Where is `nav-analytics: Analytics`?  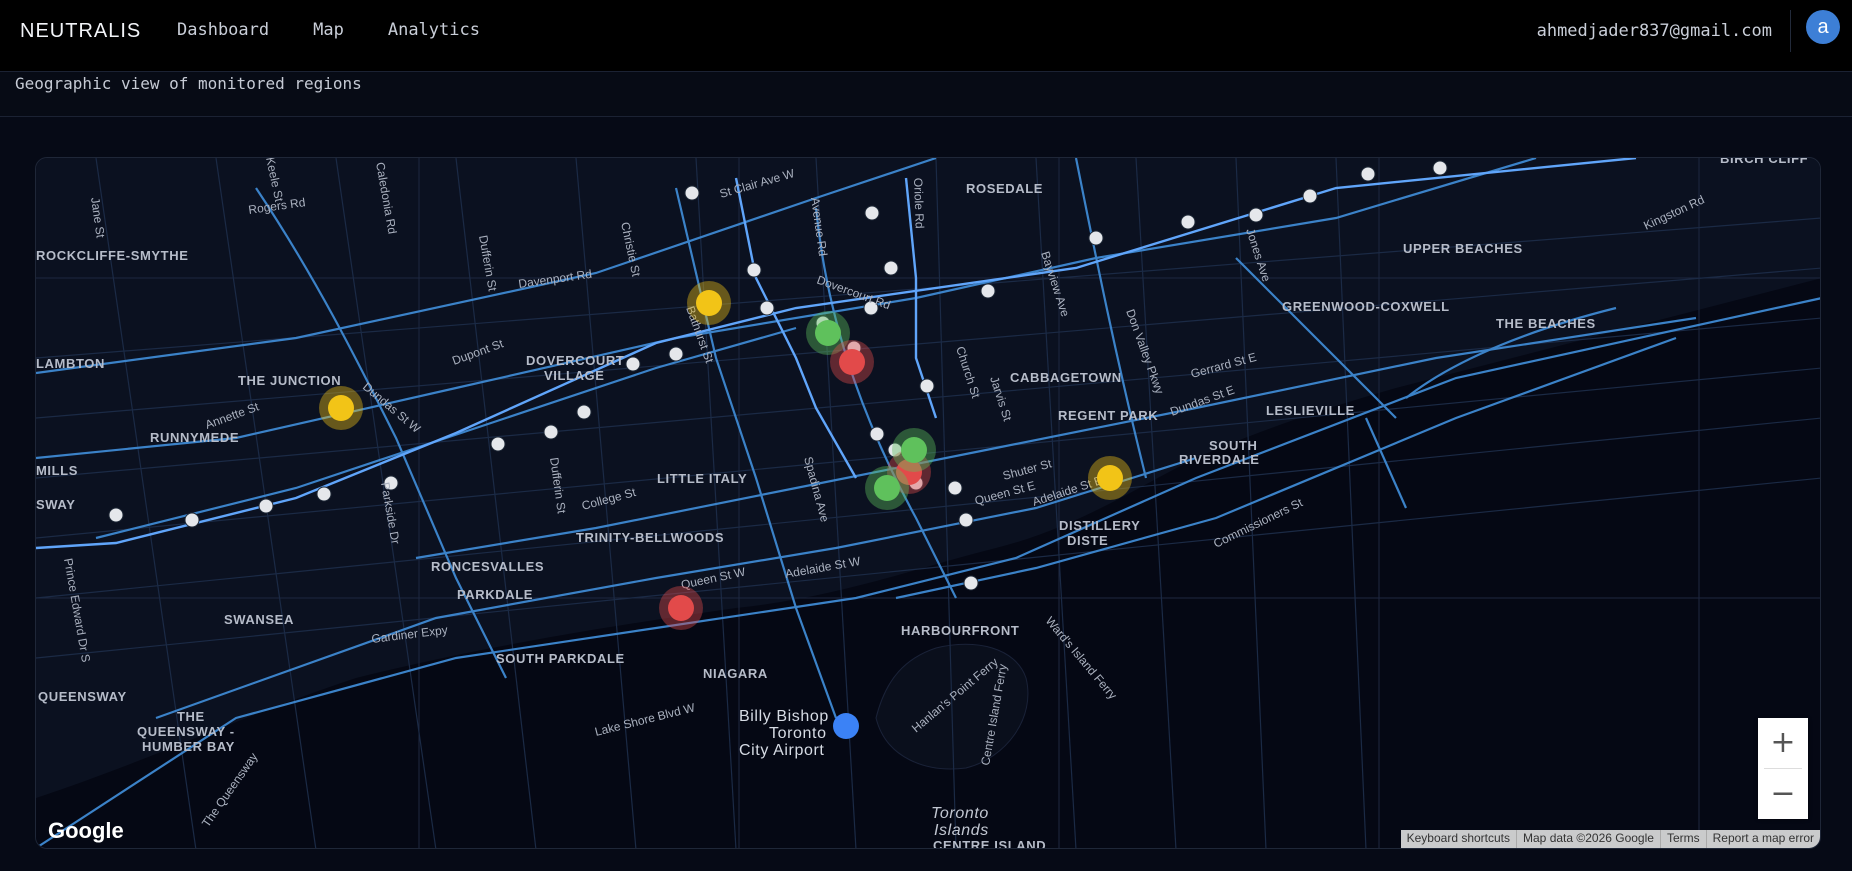 nav-analytics: Analytics is located at coordinates (434, 30).